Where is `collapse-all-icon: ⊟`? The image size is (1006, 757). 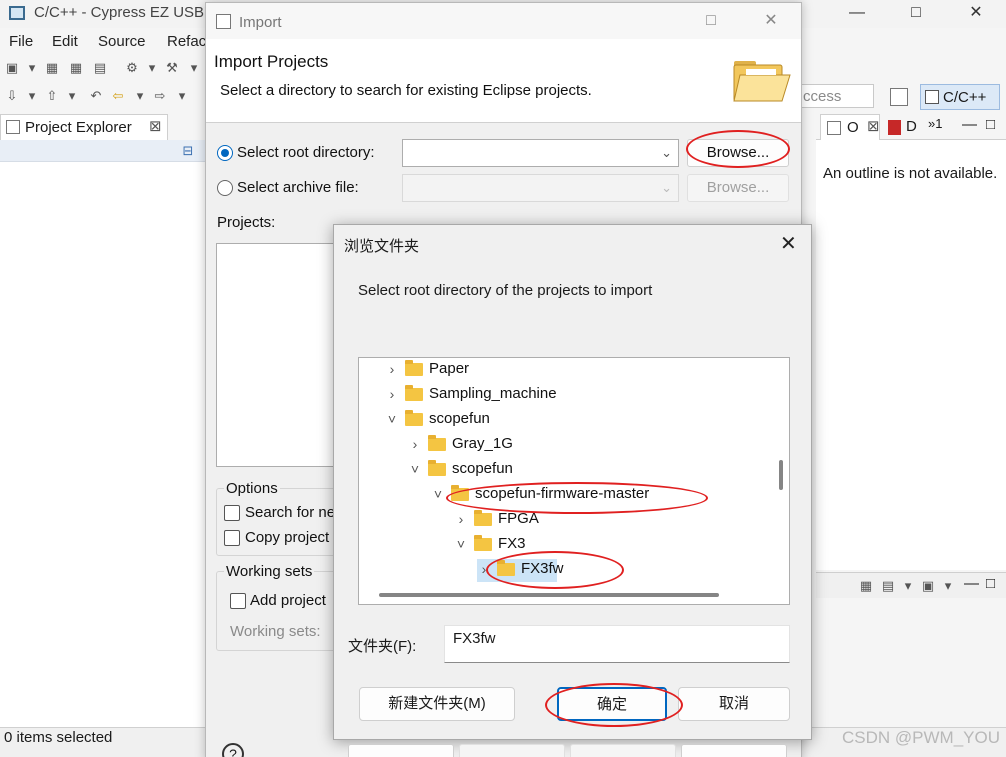
collapse-all-icon: ⊟ is located at coordinates (188, 151).